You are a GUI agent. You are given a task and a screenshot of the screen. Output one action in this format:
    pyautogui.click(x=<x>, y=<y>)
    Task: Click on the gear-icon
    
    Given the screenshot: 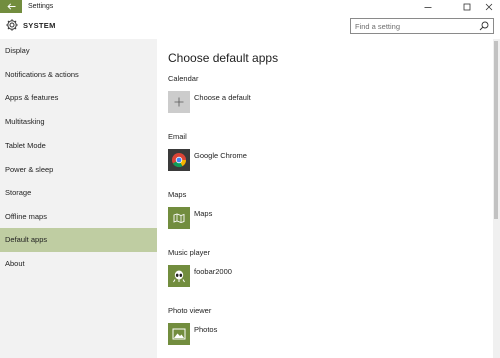 What is the action you would take?
    pyautogui.click(x=12, y=25)
    